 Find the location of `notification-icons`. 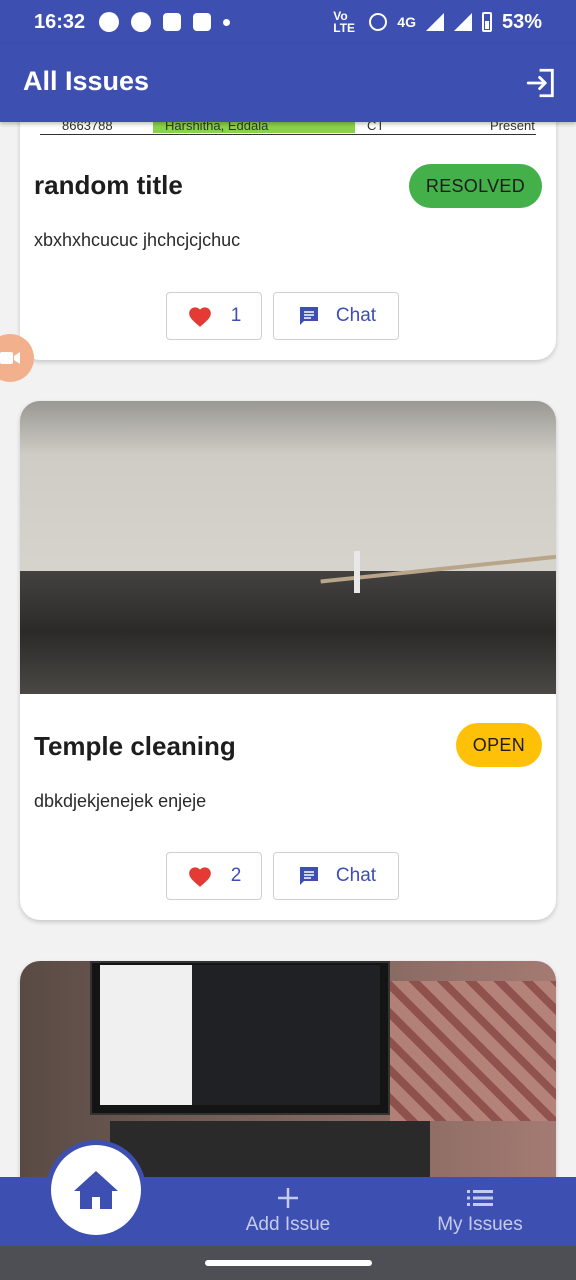

notification-icons is located at coordinates (165, 22).